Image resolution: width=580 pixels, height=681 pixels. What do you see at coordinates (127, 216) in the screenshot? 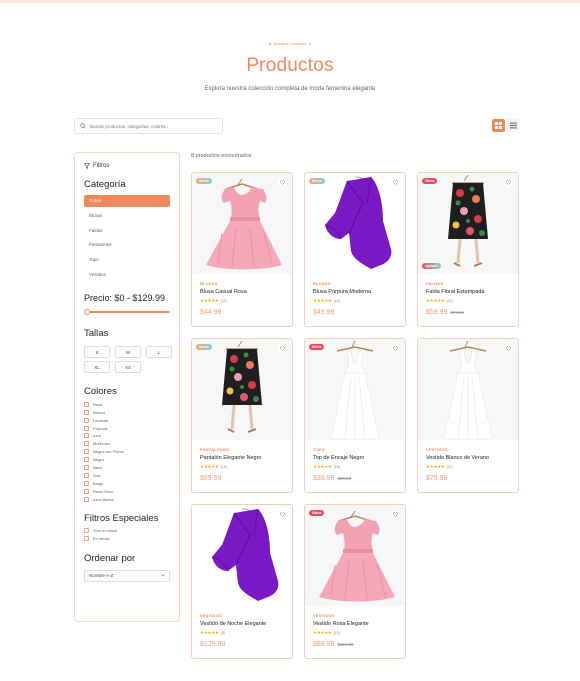
I see `category-item-blusas: Blusas` at bounding box center [127, 216].